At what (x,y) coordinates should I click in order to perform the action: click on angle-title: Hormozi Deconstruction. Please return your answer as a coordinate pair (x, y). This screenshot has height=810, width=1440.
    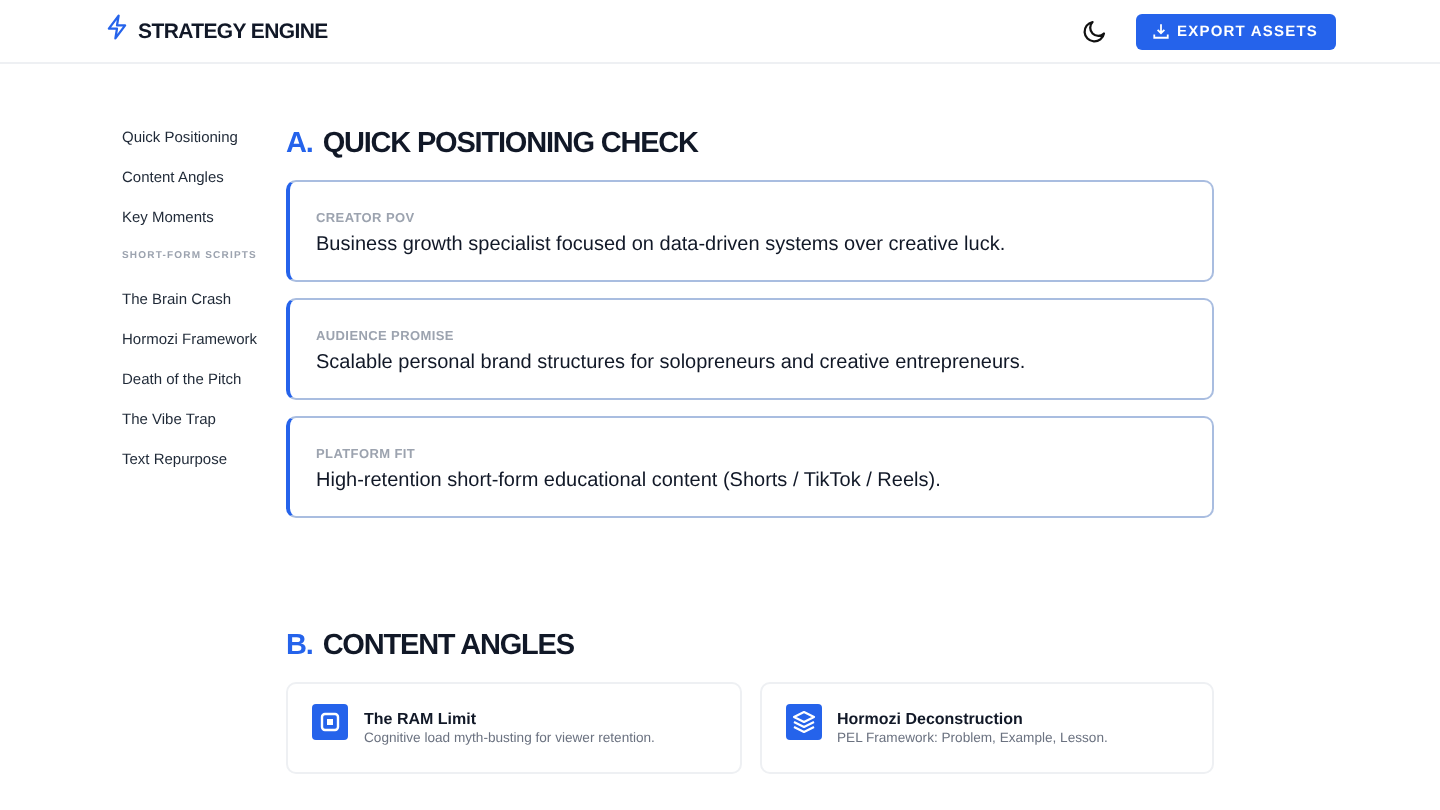
    Looking at the image, I should click on (930, 719).